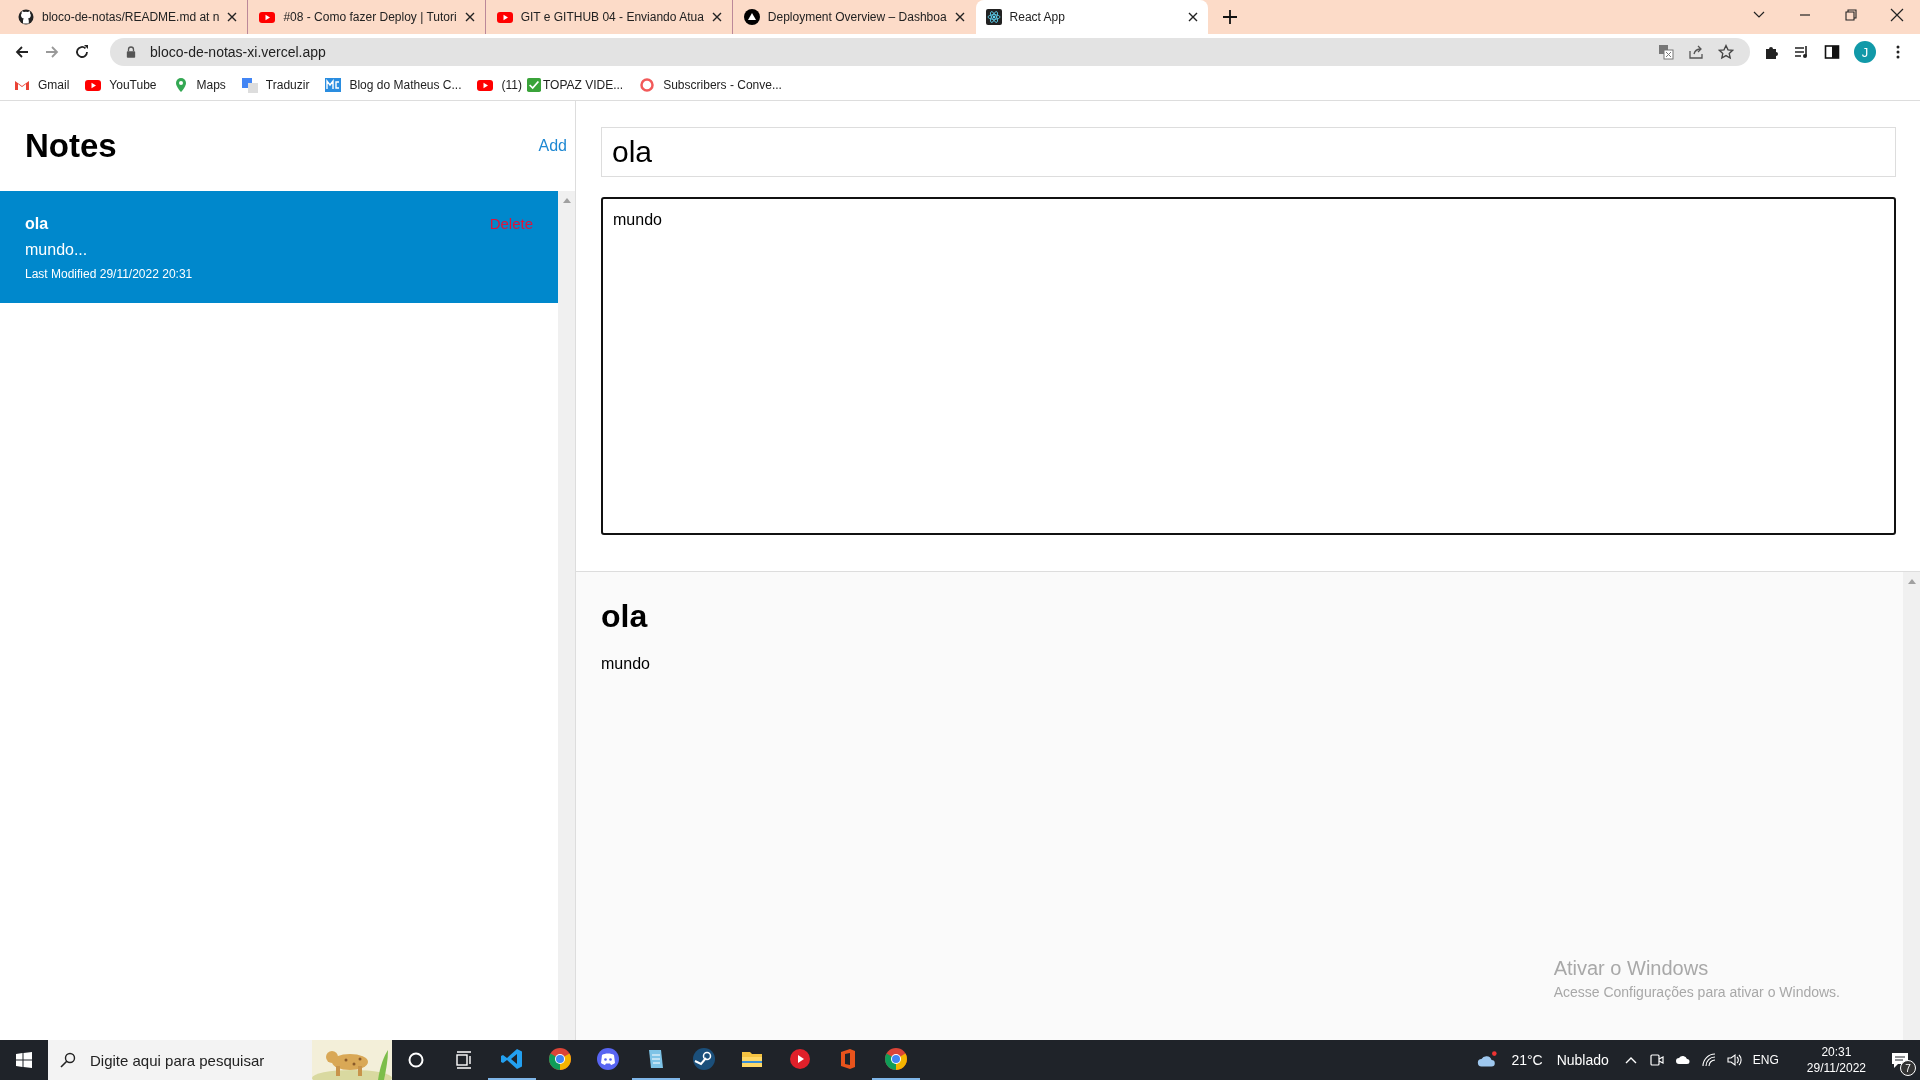 The height and width of the screenshot is (1080, 1920). I want to click on tab-title: GIT e GITHUB 04 - Enviando Atua, so click(612, 17).